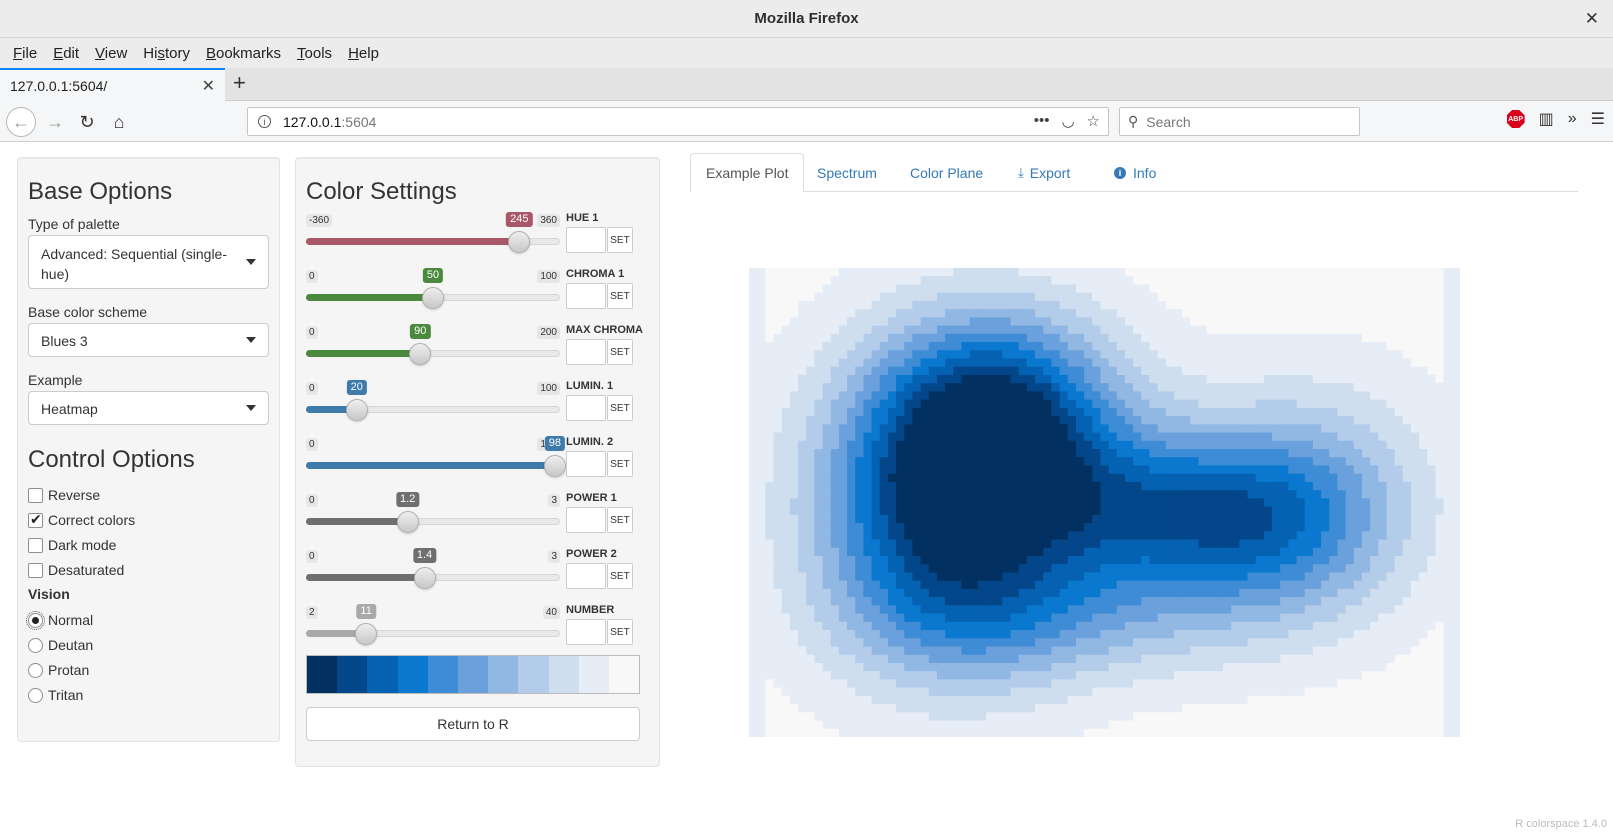 The width and height of the screenshot is (1613, 834). I want to click on vision-normal-radio: Normal, so click(59, 620).